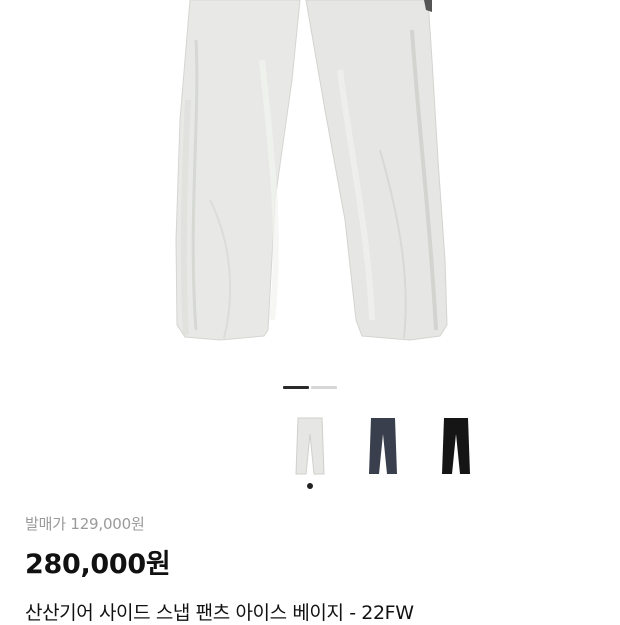  Describe the element at coordinates (219, 613) in the screenshot. I see `product-title: 산산기어 사이드 스냅 팬츠 아이스 베이지 - 22FW` at that location.